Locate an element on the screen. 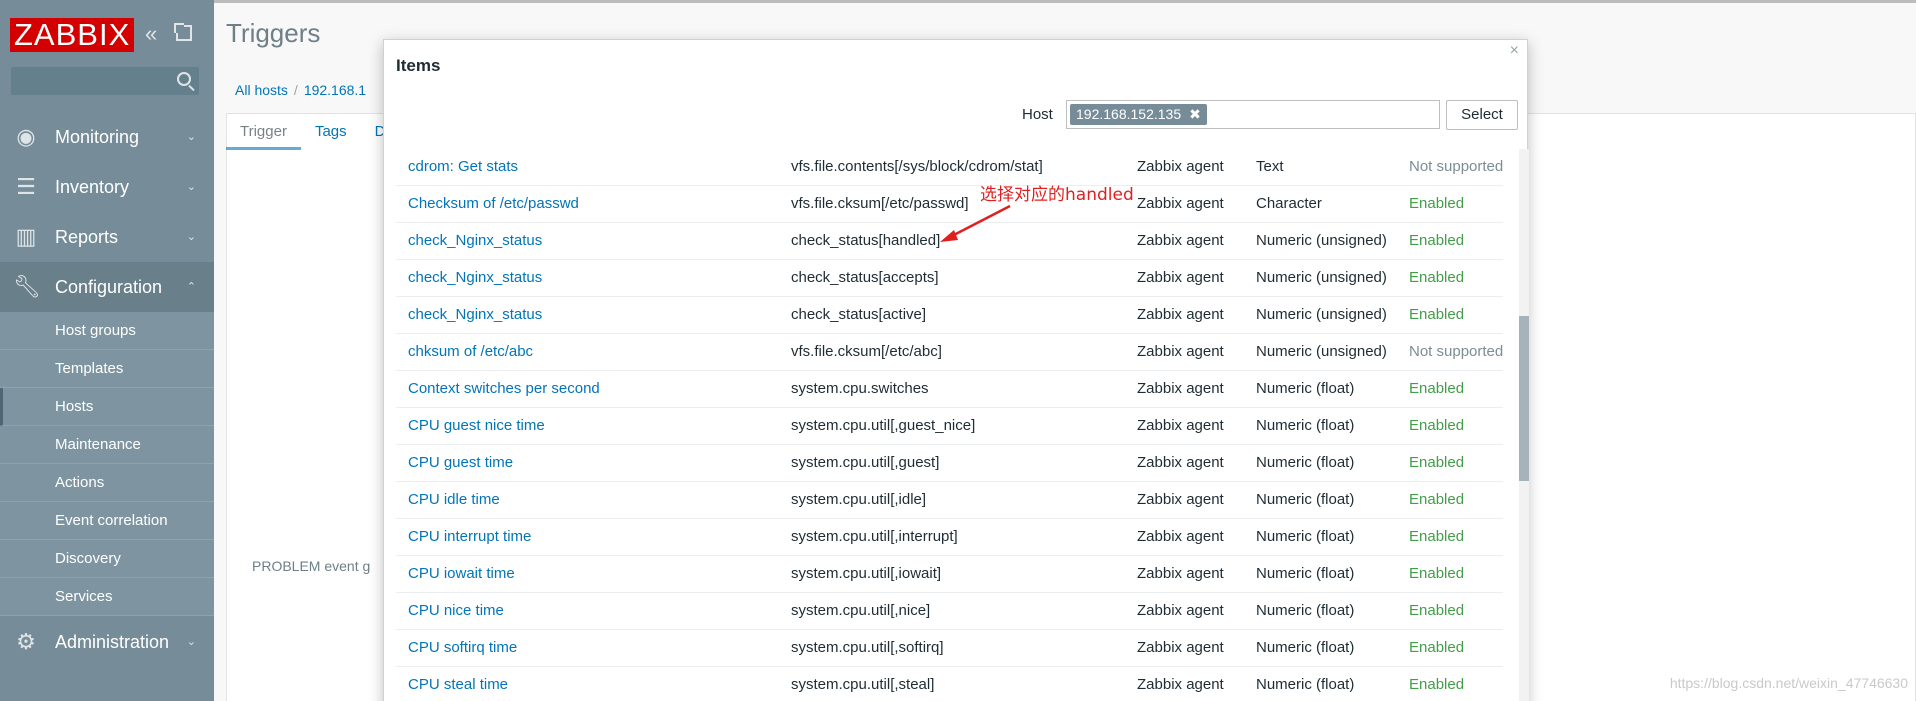 This screenshot has width=1916, height=701. submenu-hosts: Hosts is located at coordinates (107, 407).